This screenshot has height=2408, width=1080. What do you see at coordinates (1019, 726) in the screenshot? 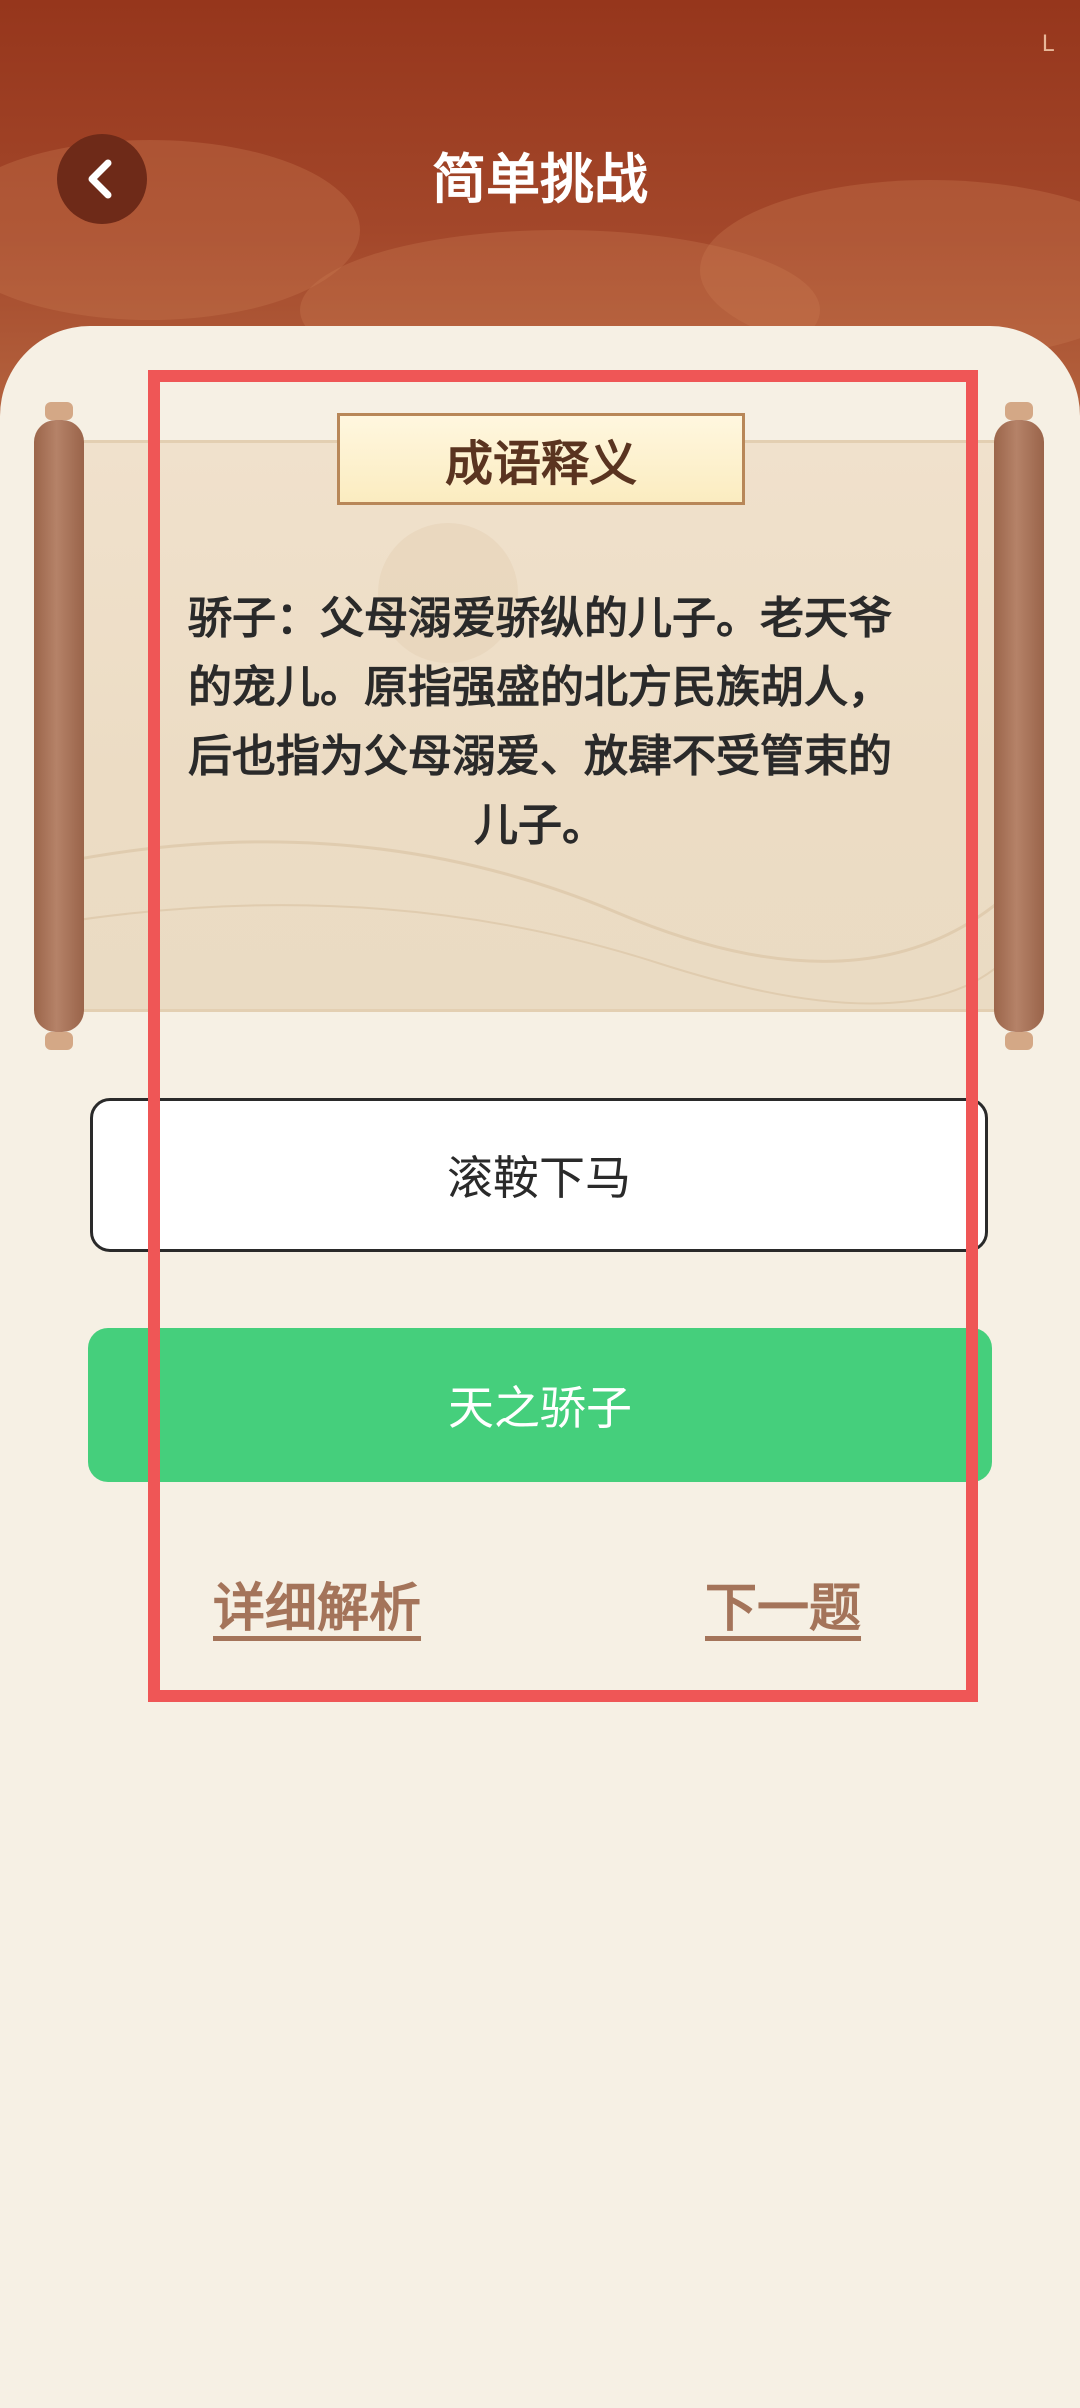
I see `scroll-rod-right` at bounding box center [1019, 726].